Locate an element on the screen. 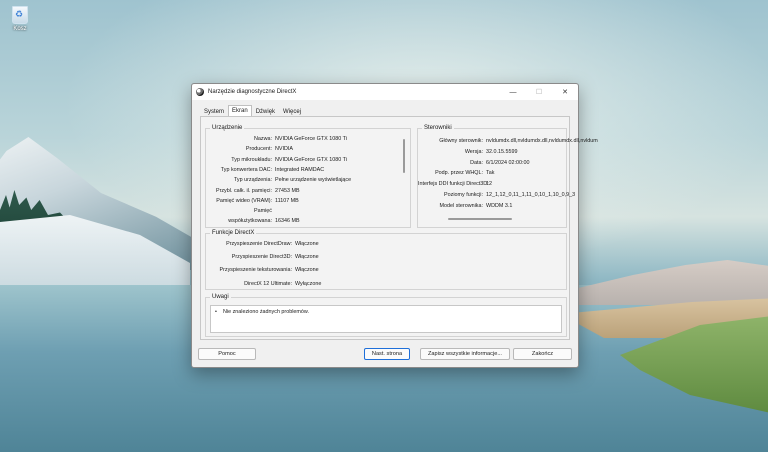 The image size is (768, 452). device-label: Pamięć is located at coordinates (263, 211).